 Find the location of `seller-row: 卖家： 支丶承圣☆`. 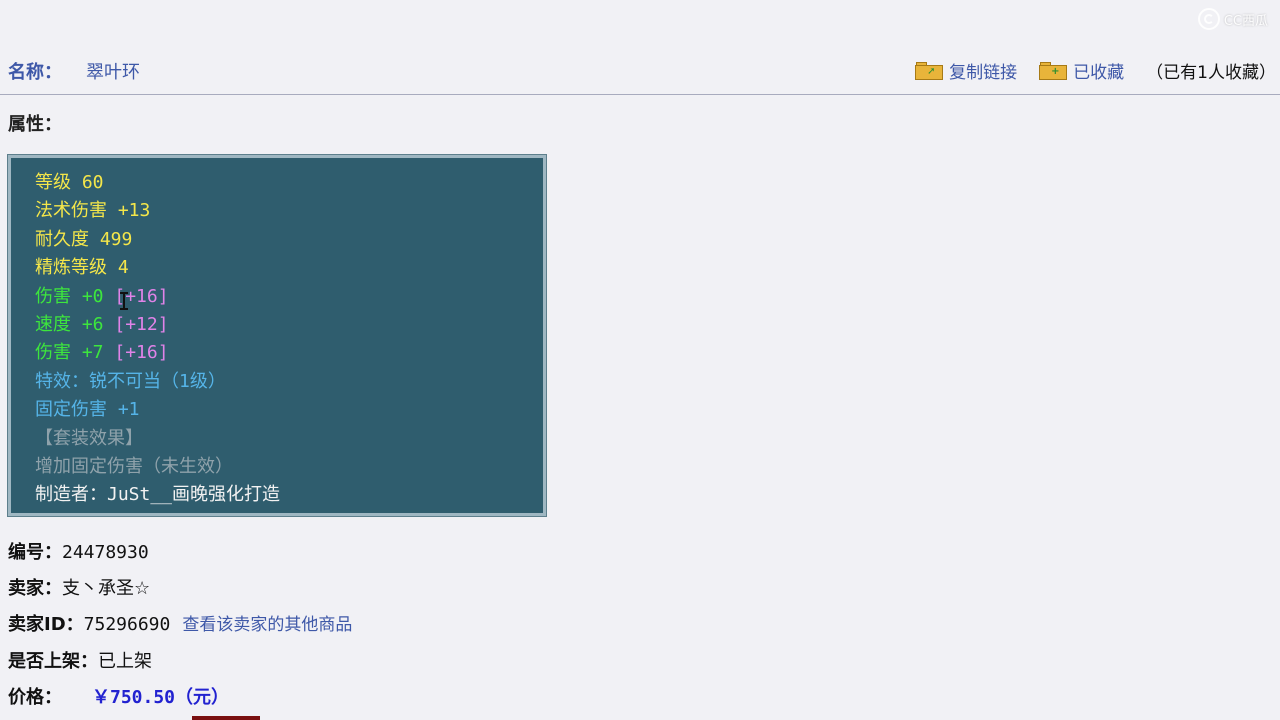

seller-row: 卖家： 支丶承圣☆ is located at coordinates (79, 587).